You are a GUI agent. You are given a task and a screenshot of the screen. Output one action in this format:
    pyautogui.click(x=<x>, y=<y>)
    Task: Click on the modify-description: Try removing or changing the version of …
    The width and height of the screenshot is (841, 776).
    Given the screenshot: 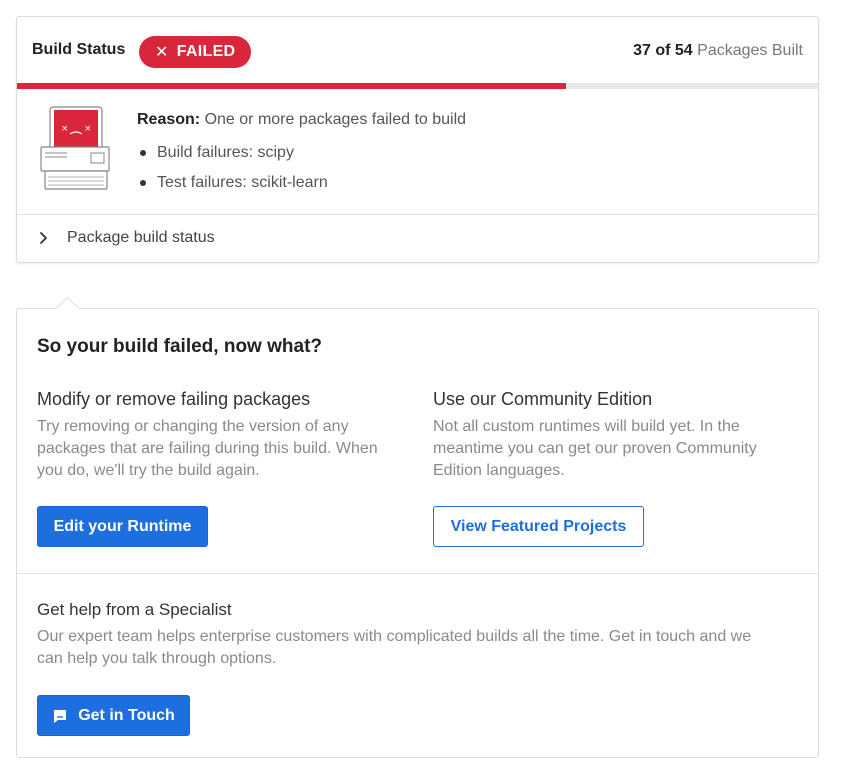 What is the action you would take?
    pyautogui.click(x=207, y=449)
    